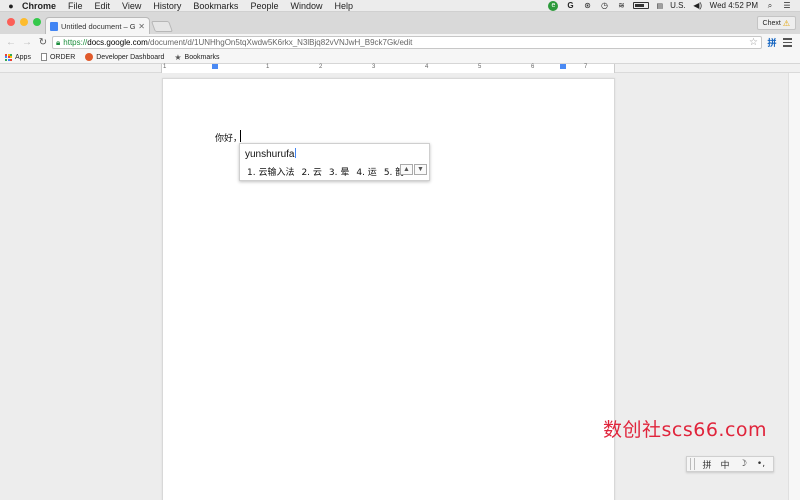  Describe the element at coordinates (388, 68) in the screenshot. I see `ruler-page-span: 1 1 2 3 4 5 6 7` at that location.